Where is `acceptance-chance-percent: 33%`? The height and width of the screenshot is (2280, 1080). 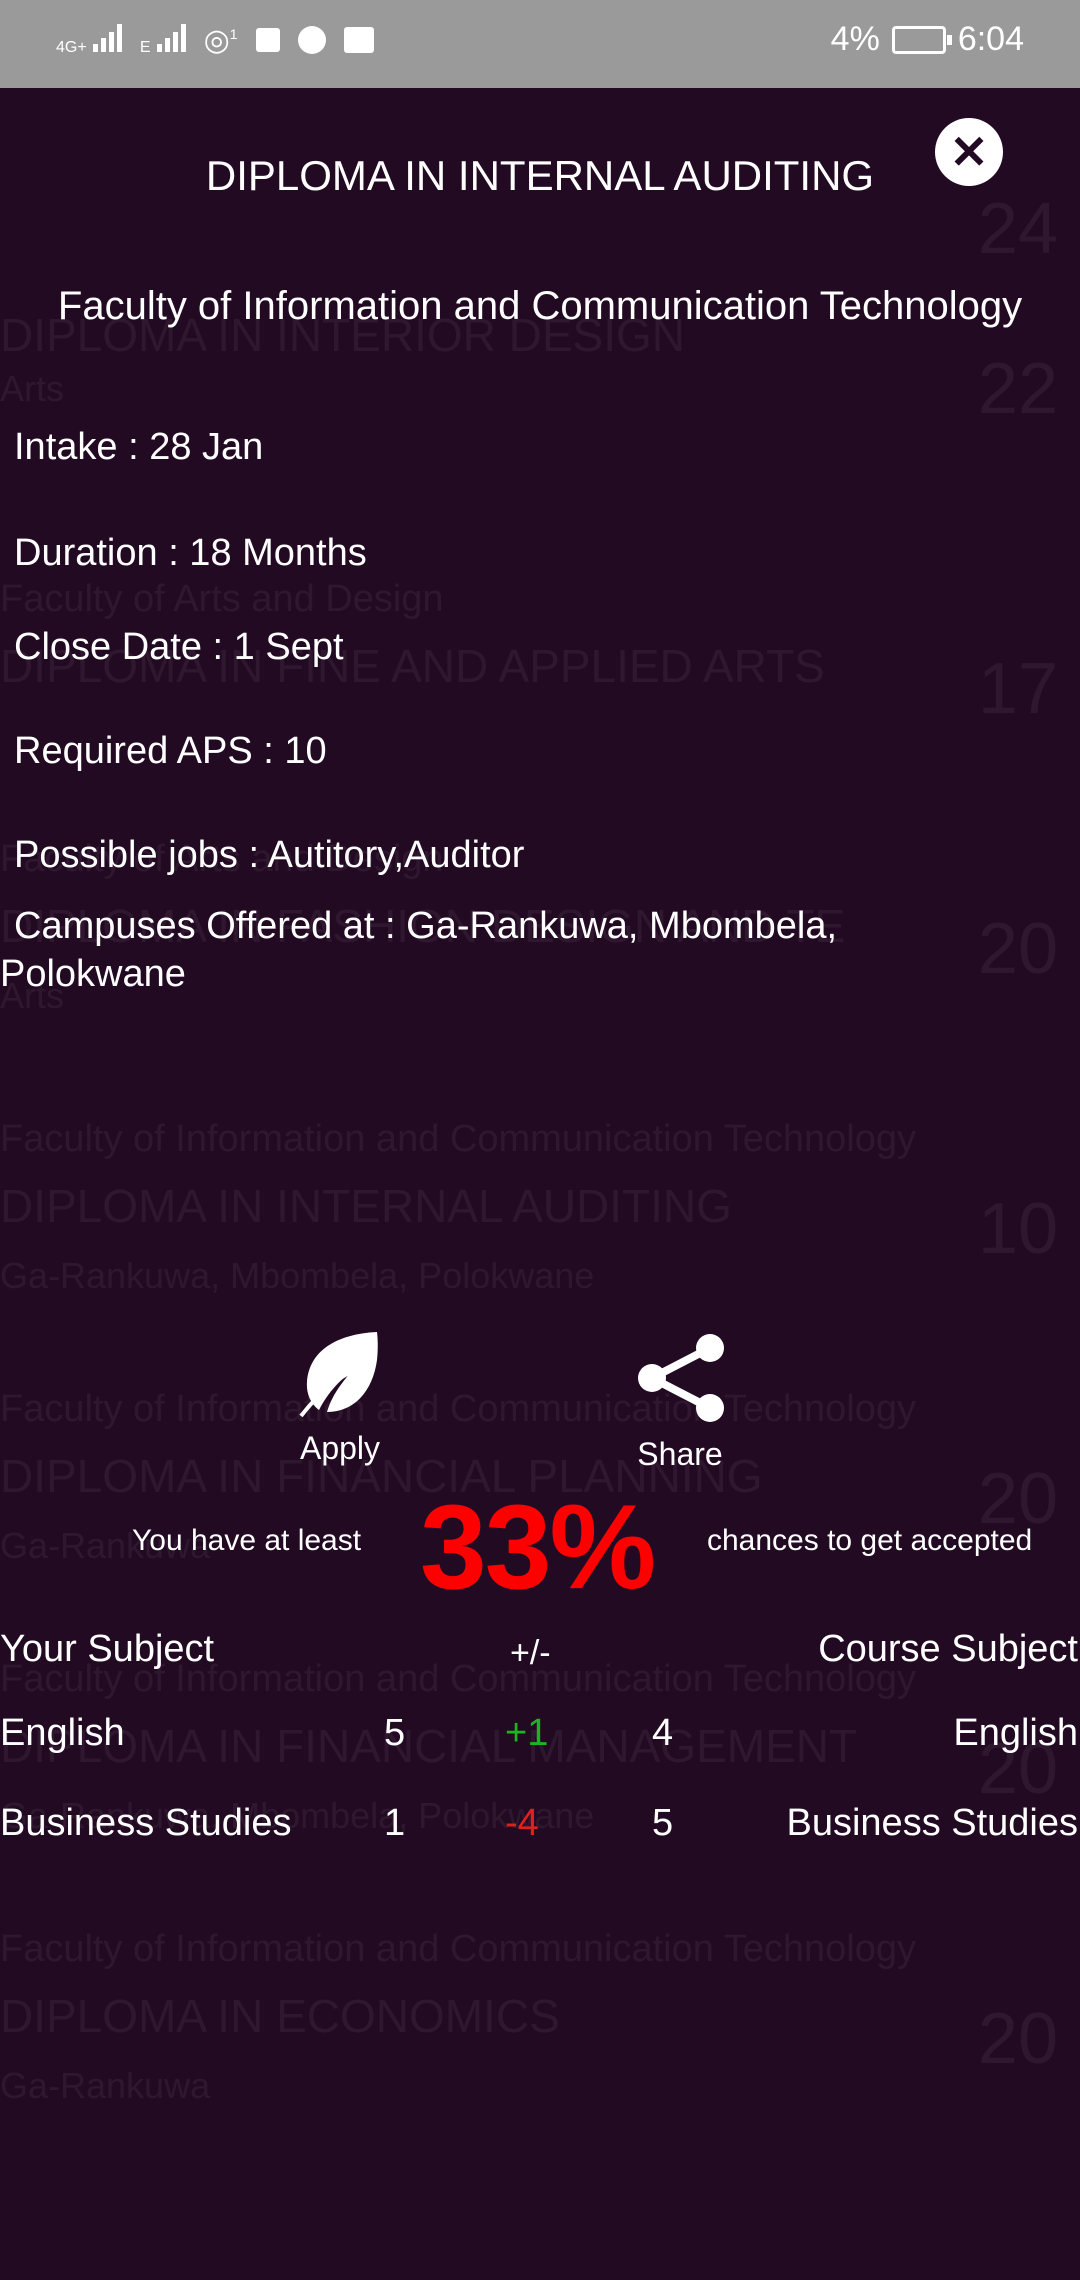 acceptance-chance-percent: 33% is located at coordinates (538, 1547).